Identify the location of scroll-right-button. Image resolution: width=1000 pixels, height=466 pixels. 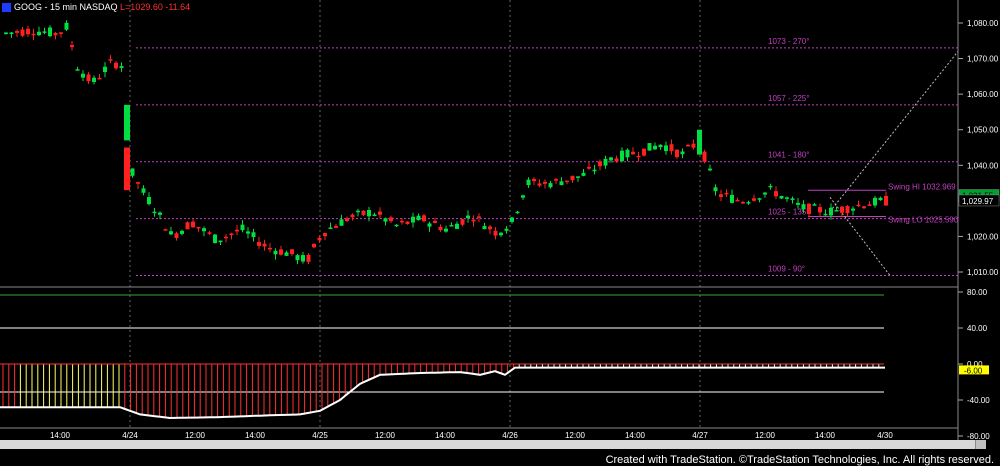
(980, 444).